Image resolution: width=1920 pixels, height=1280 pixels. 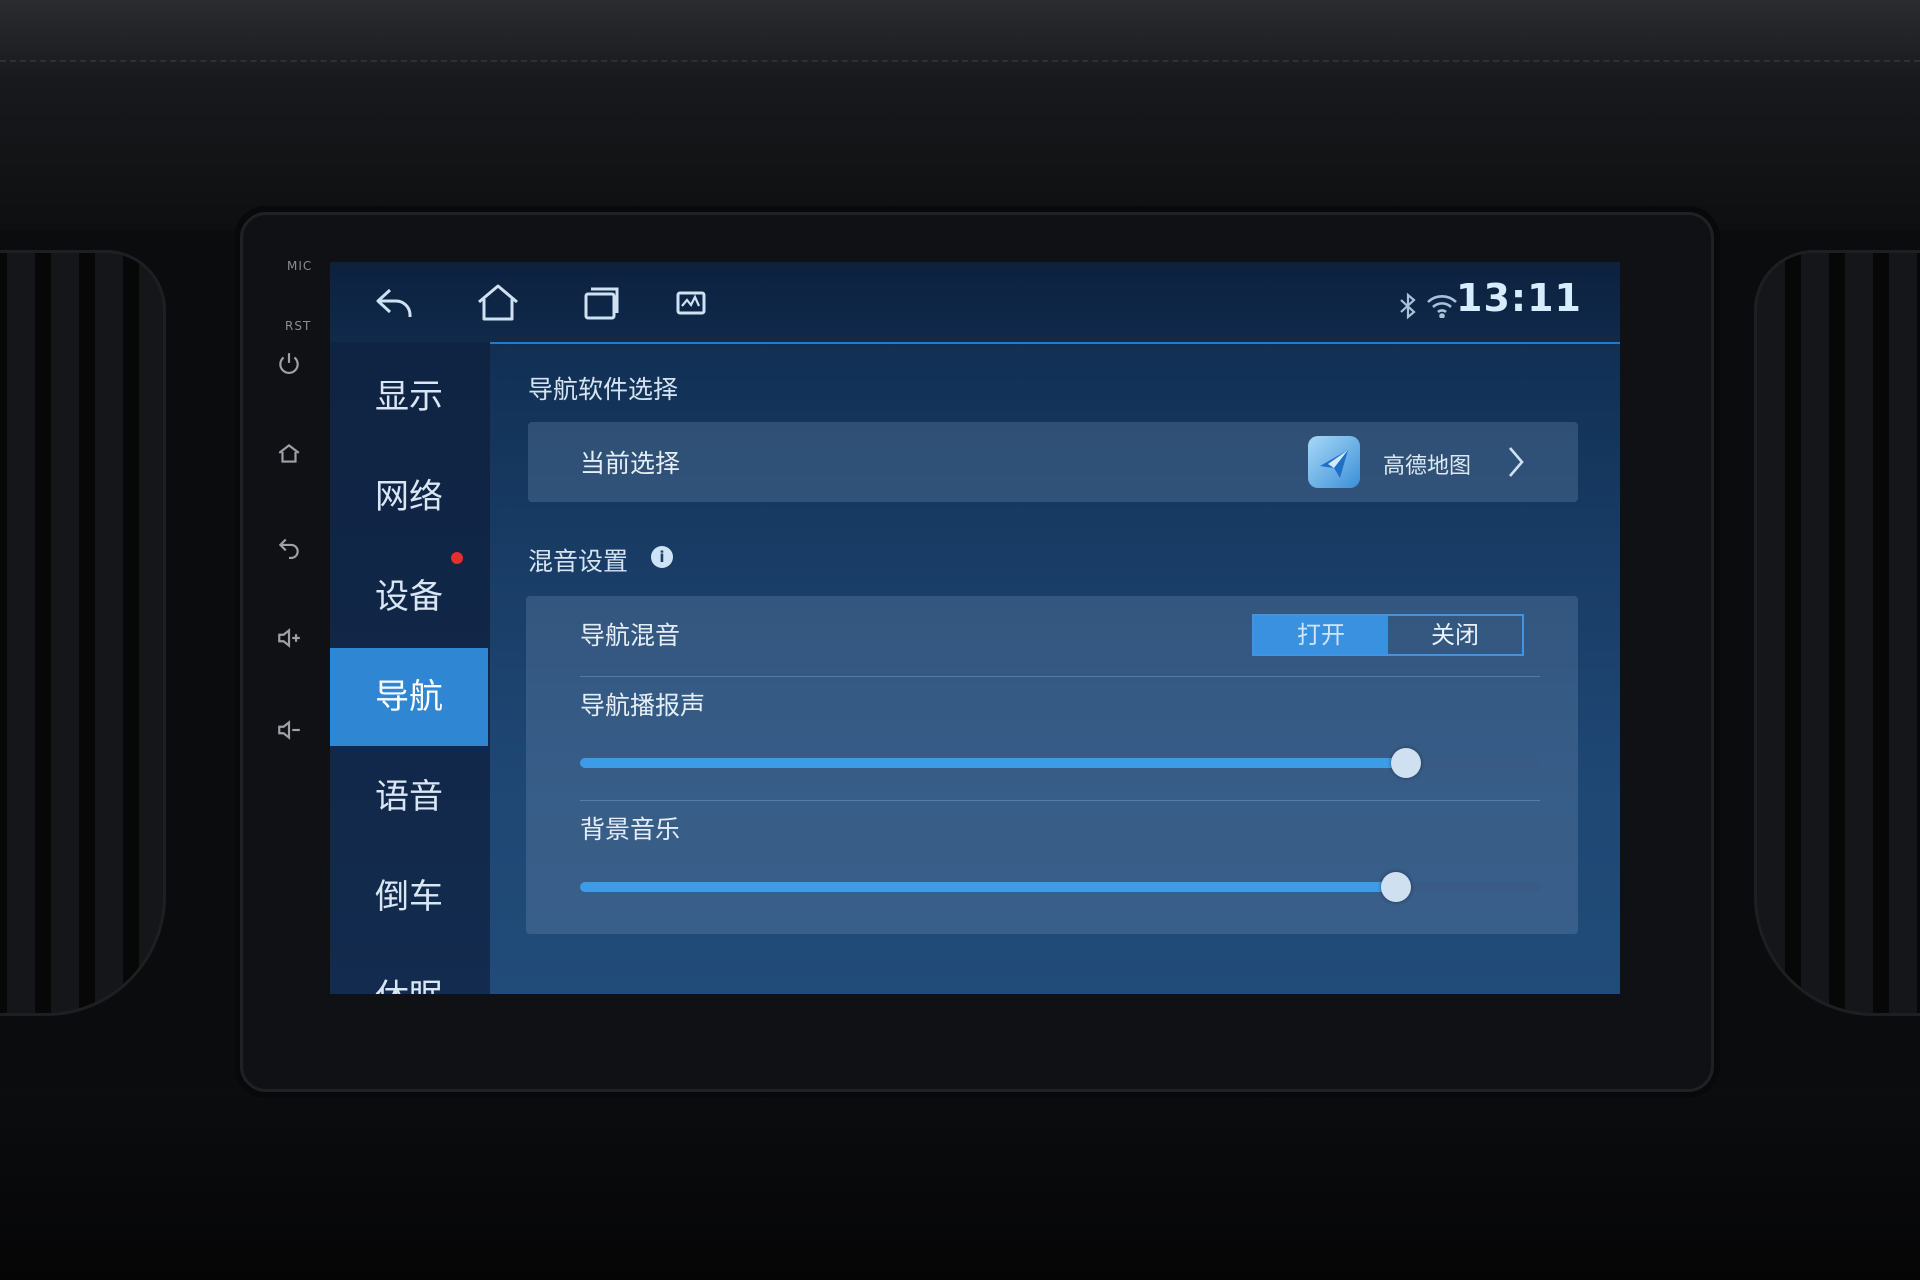 I want to click on clock: 13:11, so click(x=1519, y=298).